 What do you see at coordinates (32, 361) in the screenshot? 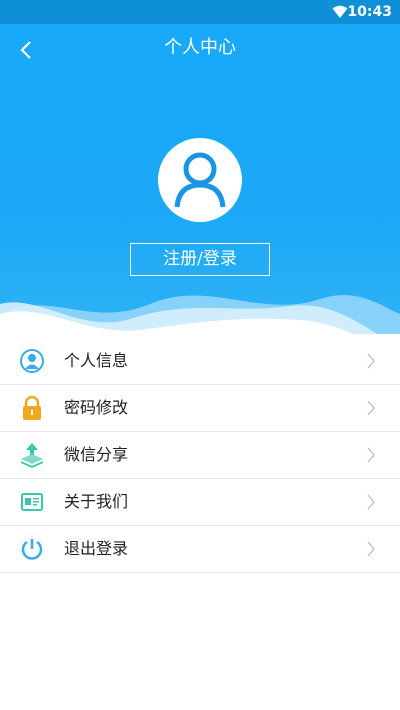
I see `person-info-icon` at bounding box center [32, 361].